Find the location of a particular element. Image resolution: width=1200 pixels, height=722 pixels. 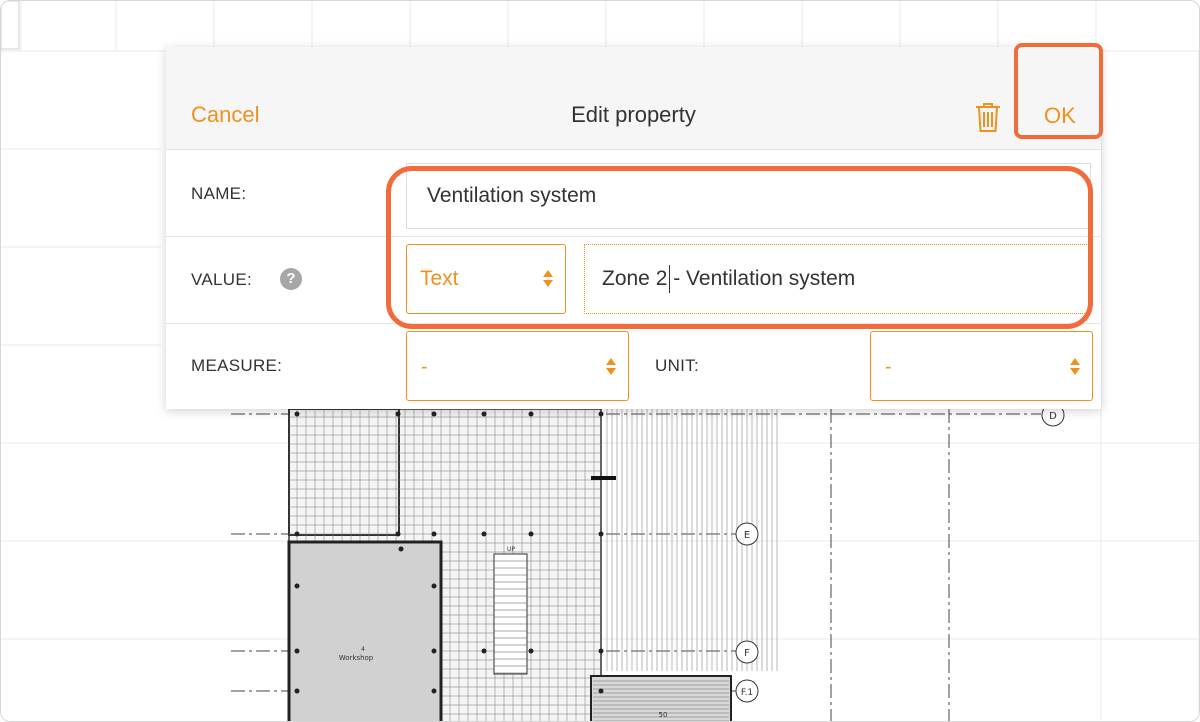

grid-marker-f1: F.1 is located at coordinates (747, 693).